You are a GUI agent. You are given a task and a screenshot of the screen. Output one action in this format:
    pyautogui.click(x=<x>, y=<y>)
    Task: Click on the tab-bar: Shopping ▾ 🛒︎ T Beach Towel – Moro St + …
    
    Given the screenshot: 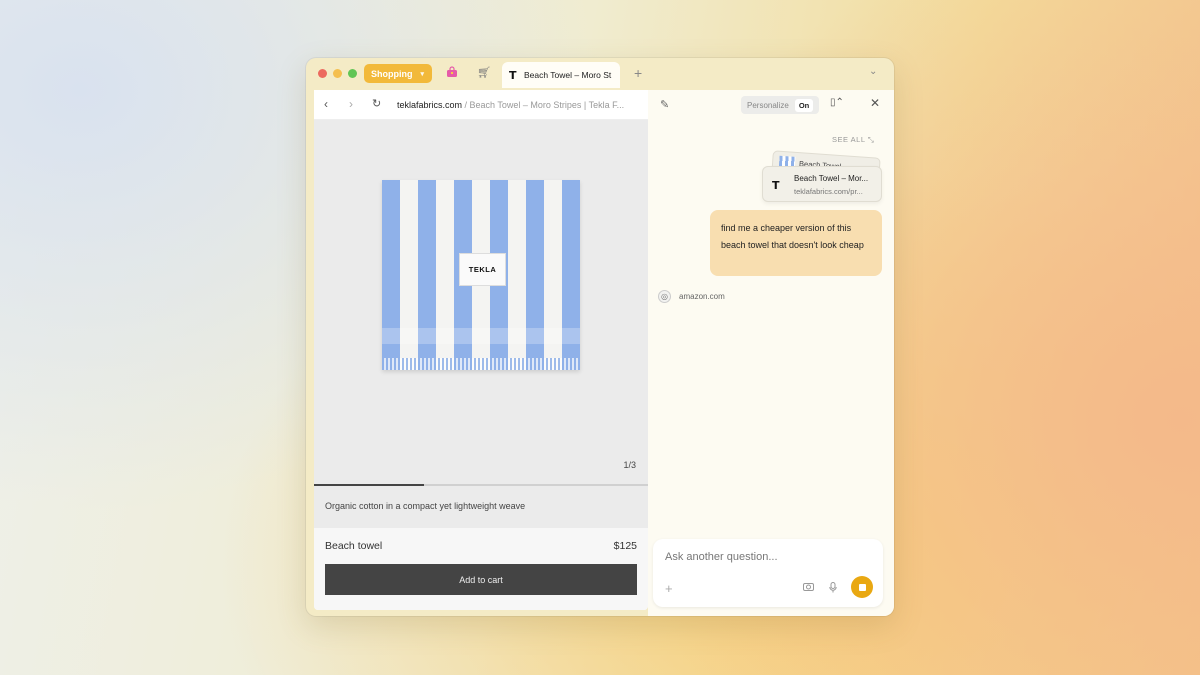 What is the action you would take?
    pyautogui.click(x=600, y=74)
    